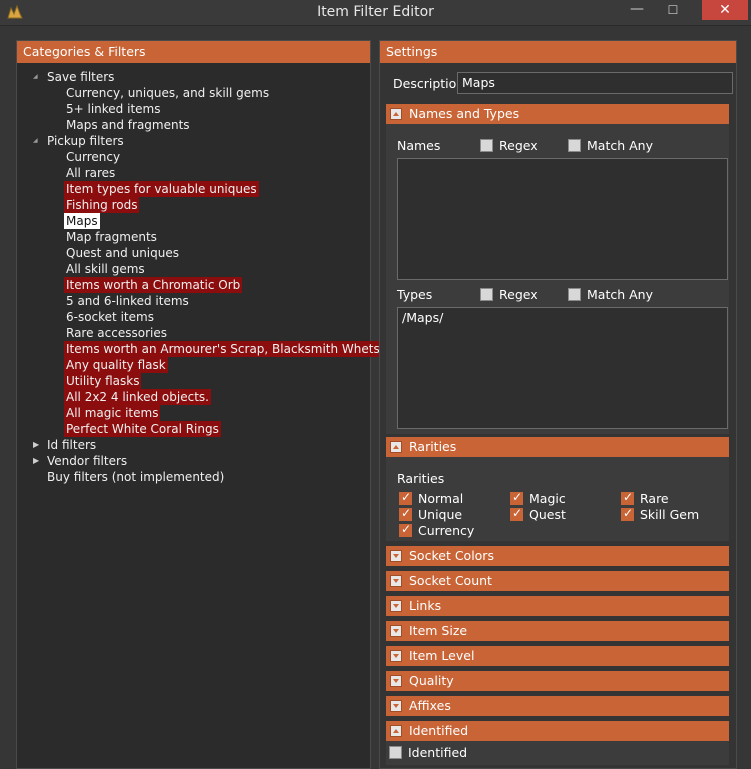 The image size is (751, 769). I want to click on identified-label: Identified, so click(438, 752).